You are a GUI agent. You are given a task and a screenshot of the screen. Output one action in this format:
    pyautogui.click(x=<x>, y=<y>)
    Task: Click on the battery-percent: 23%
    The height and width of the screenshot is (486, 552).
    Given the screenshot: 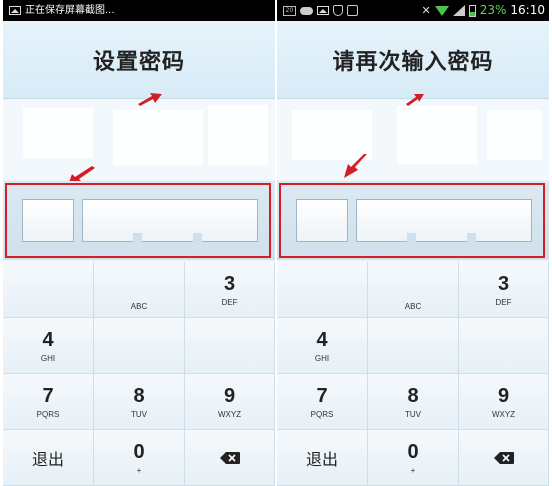 What is the action you would take?
    pyautogui.click(x=493, y=10)
    